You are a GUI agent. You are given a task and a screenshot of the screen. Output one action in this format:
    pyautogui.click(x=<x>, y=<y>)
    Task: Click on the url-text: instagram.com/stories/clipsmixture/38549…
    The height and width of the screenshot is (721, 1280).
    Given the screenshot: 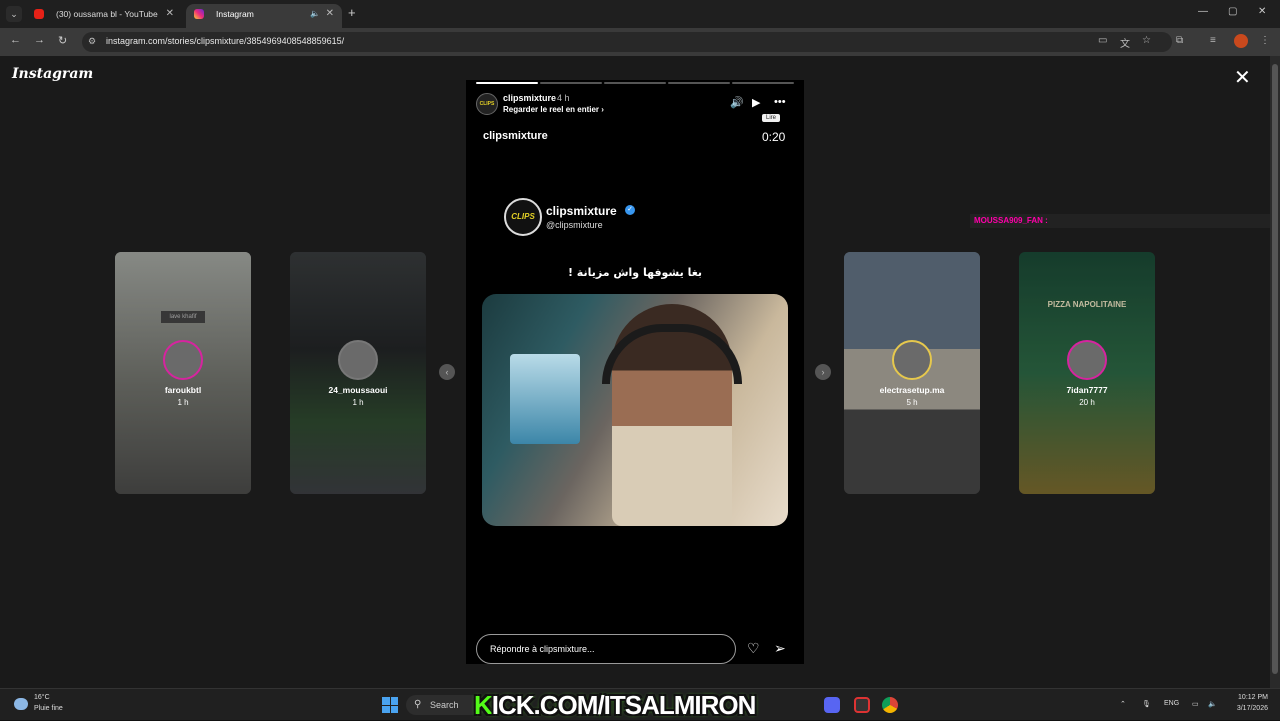 What is the action you would take?
    pyautogui.click(x=225, y=41)
    